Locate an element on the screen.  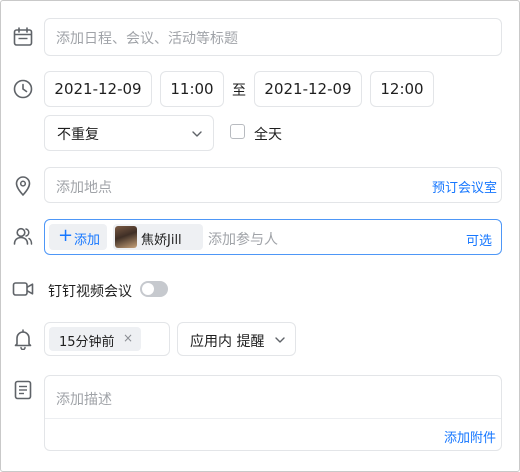
add-participant-label: 添加 is located at coordinates (87, 240).